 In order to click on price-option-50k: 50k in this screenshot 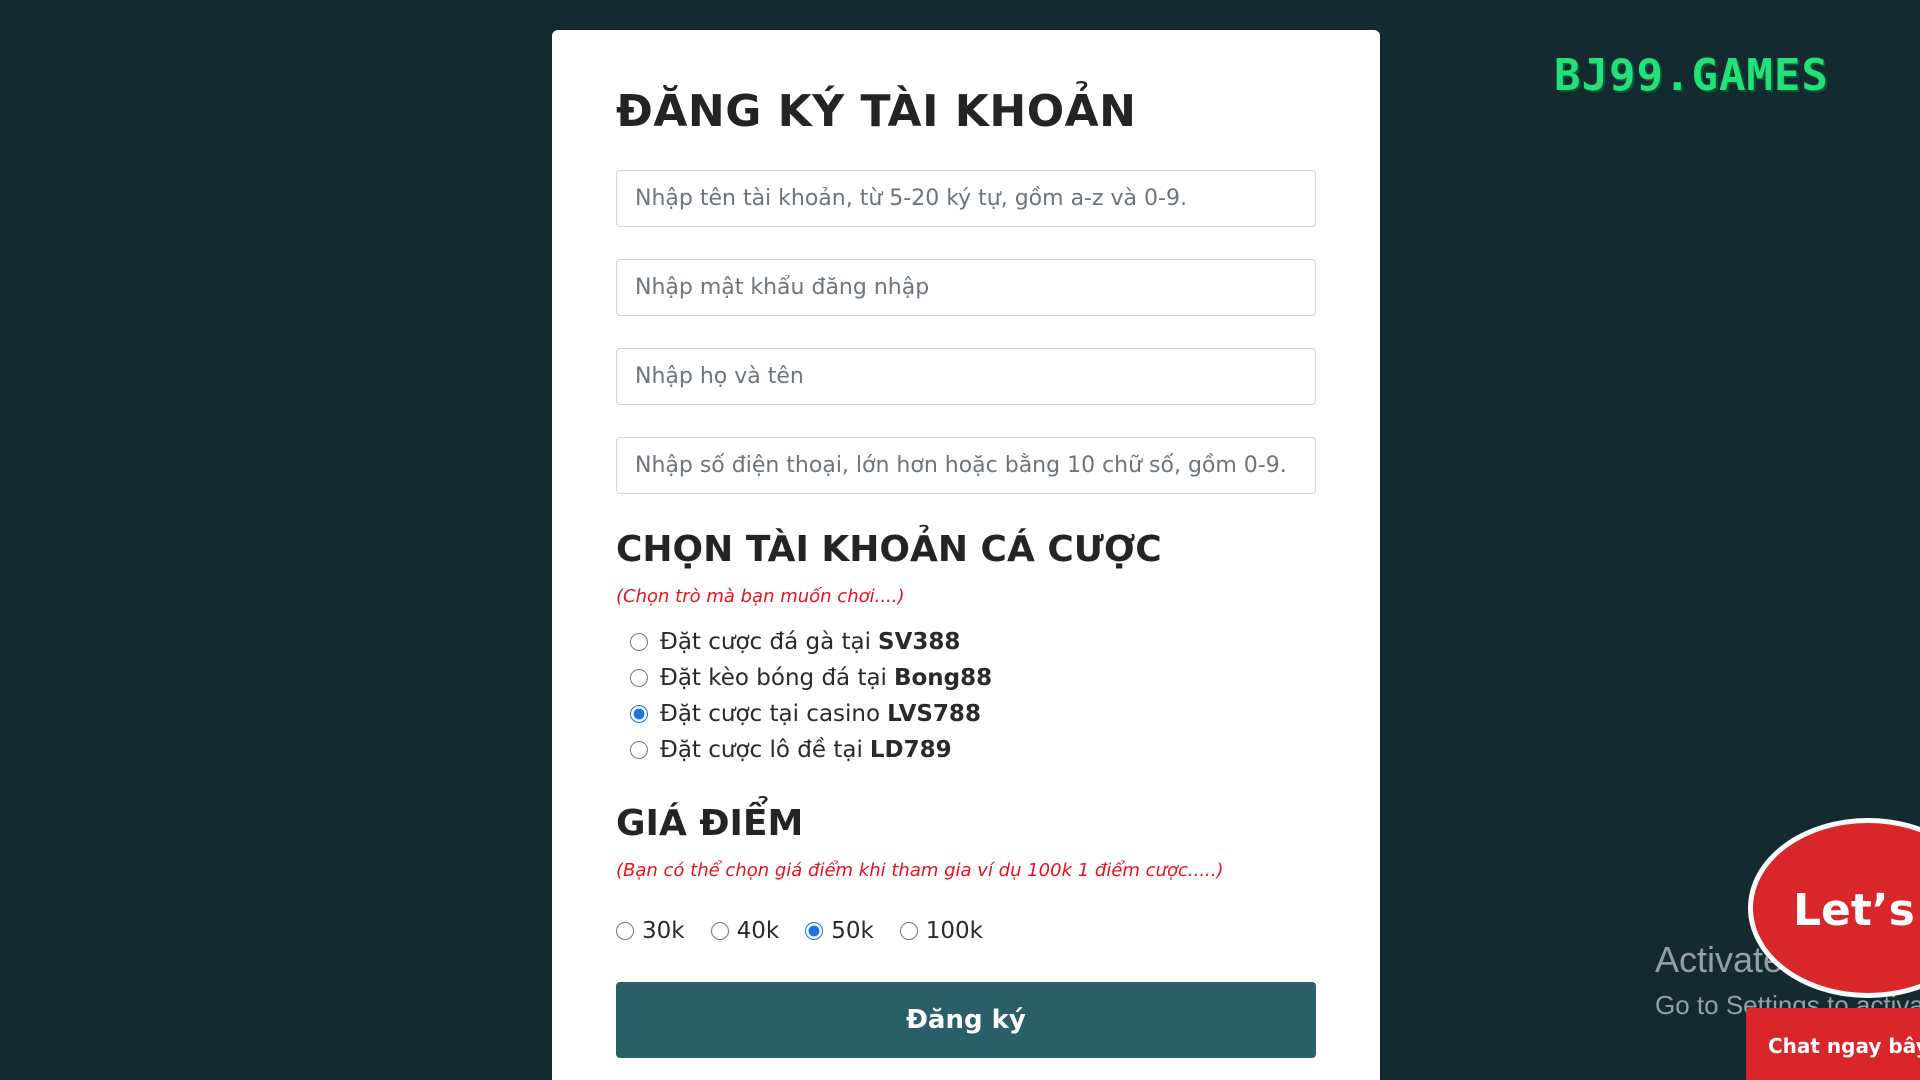, I will do `click(839, 931)`.